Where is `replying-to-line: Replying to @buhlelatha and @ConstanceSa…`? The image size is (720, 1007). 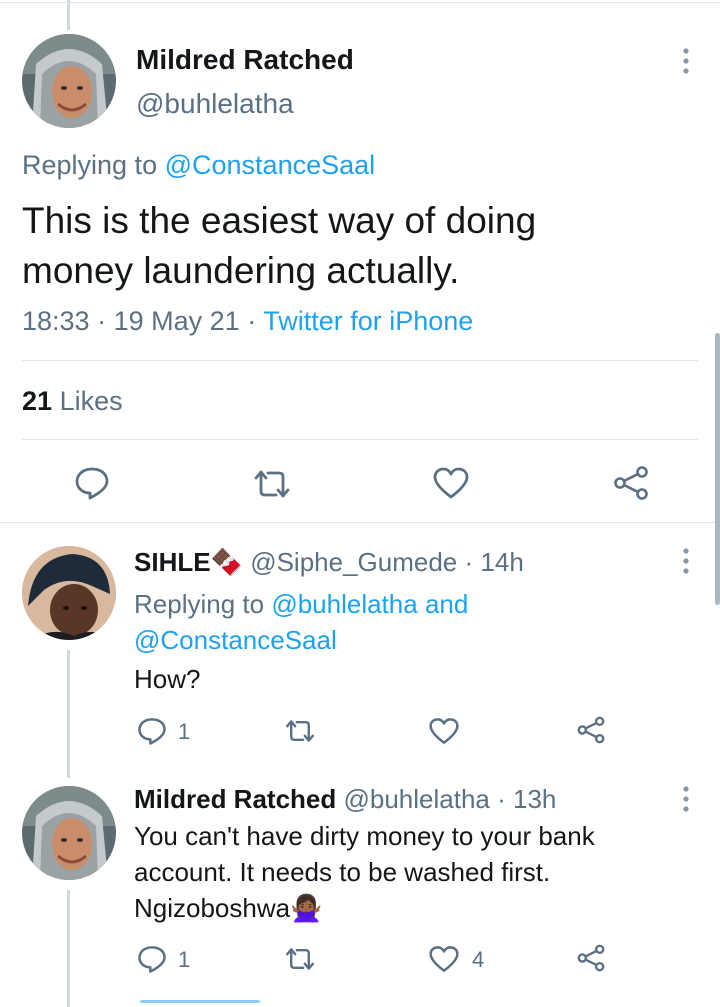 replying-to-line: Replying to @buhlelatha and @ConstanceSa… is located at coordinates (301, 622).